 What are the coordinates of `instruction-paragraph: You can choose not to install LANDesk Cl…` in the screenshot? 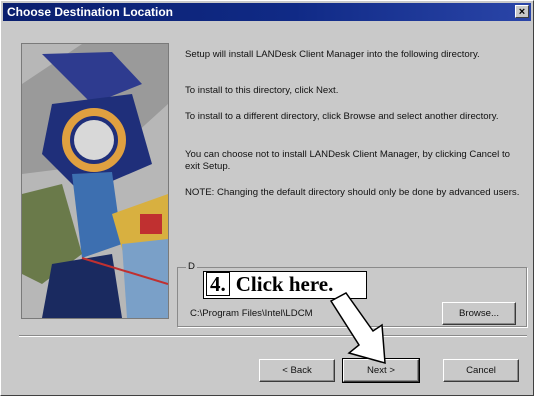 It's located at (347, 160).